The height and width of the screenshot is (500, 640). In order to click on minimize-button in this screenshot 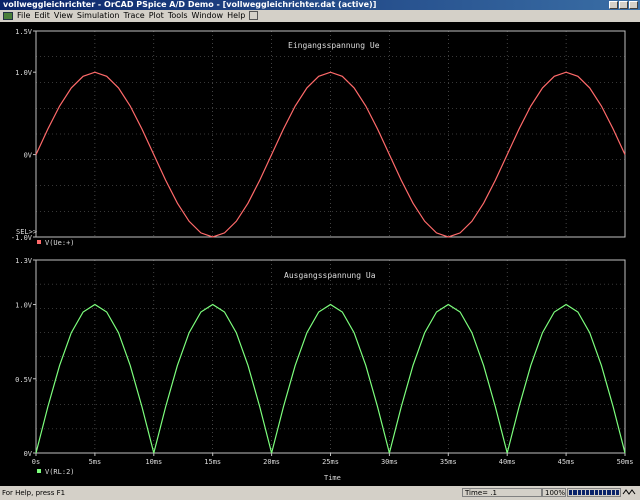, I will do `click(613, 5)`.